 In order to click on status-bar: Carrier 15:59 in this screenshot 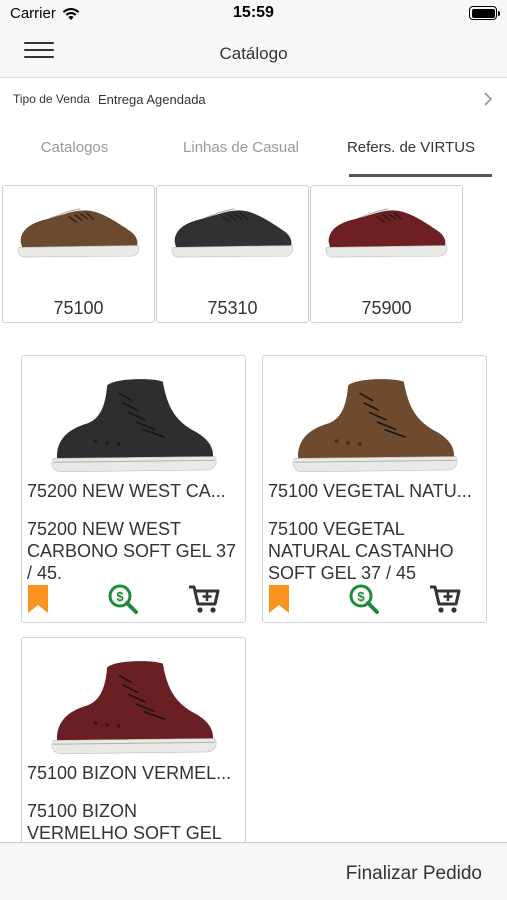, I will do `click(253, 14)`.